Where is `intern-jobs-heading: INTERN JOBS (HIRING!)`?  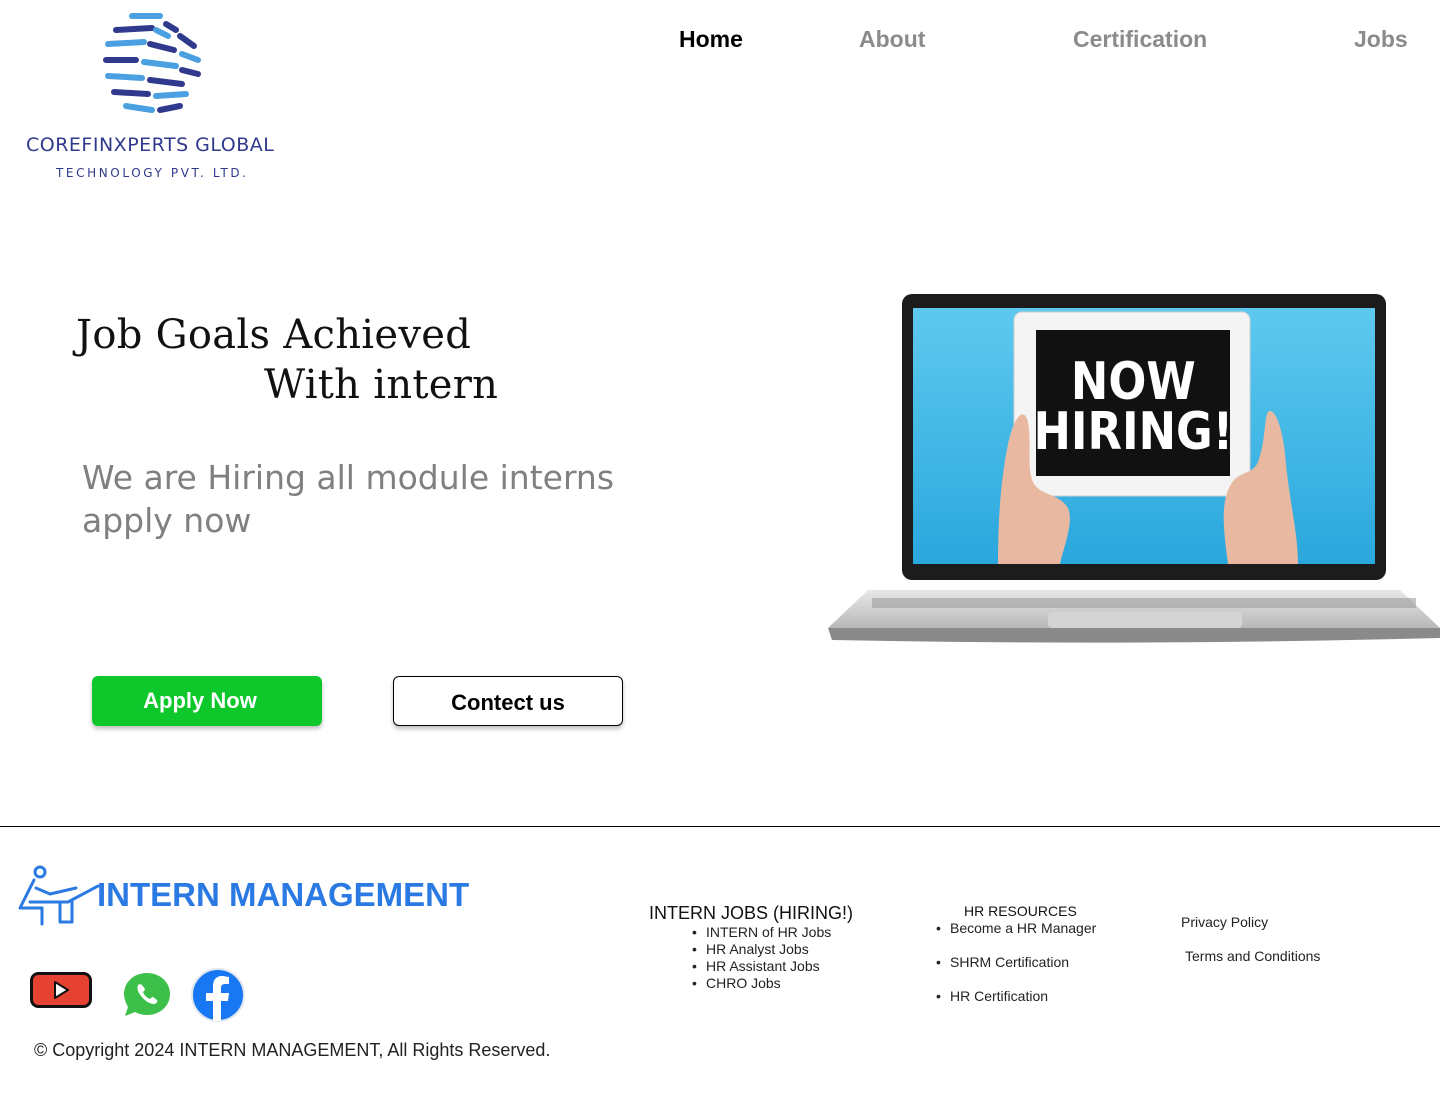
intern-jobs-heading: INTERN JOBS (HIRING!) is located at coordinates (751, 913).